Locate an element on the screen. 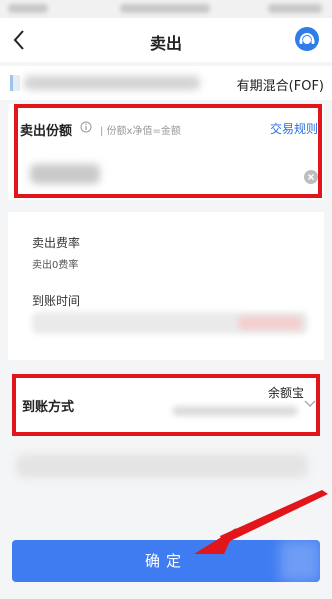 The width and height of the screenshot is (332, 599). status-bar is located at coordinates (166, 9).